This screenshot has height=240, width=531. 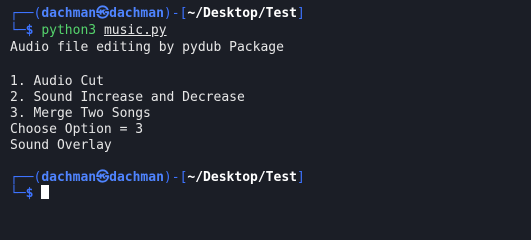 I want to click on prompt-header-2: ┌──(dachman㉿dachman)-[~/Desktop/Test], so click(x=157, y=177).